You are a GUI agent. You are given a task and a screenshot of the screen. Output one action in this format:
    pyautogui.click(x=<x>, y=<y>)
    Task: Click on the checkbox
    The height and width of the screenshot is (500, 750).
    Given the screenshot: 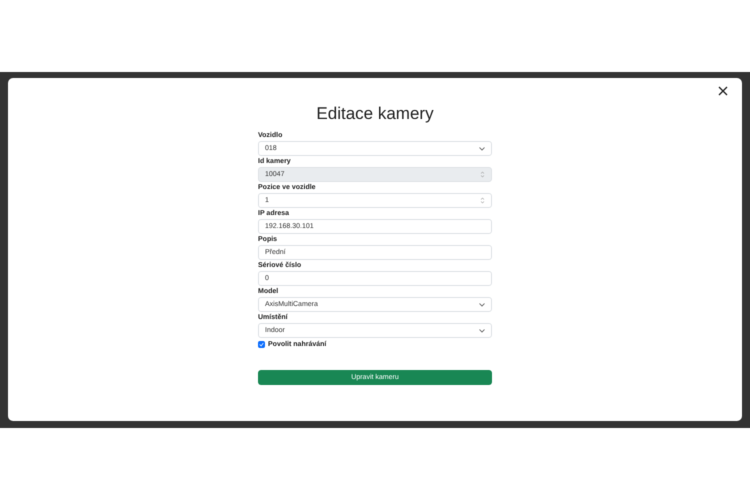 What is the action you would take?
    pyautogui.click(x=261, y=344)
    